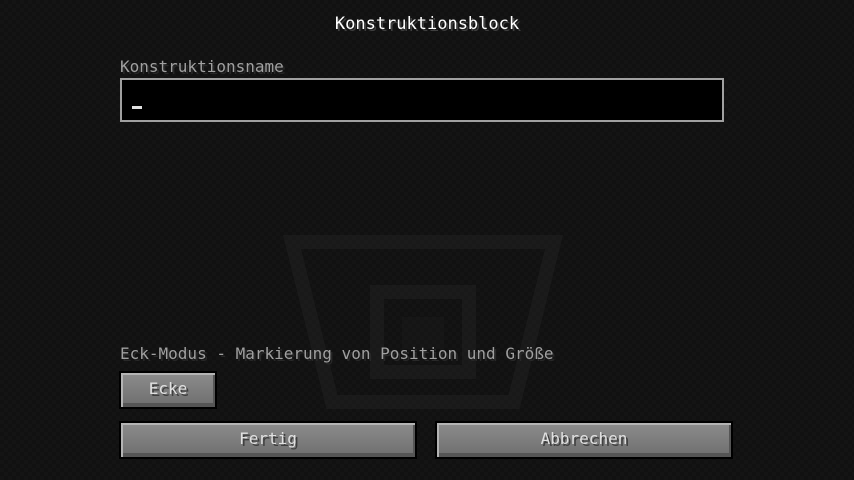  What do you see at coordinates (427, 24) in the screenshot?
I see `screen-title: Konstruktionsblock` at bounding box center [427, 24].